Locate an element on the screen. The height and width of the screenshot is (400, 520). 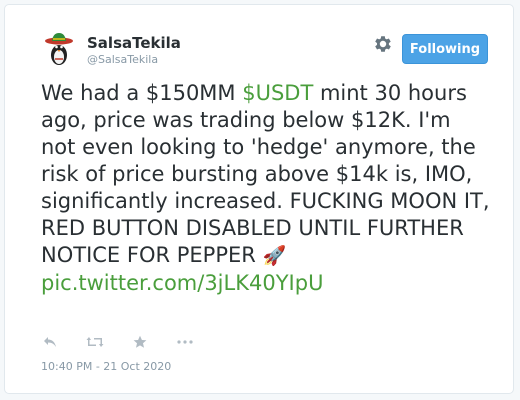
favorite-star-icon is located at coordinates (140, 342).